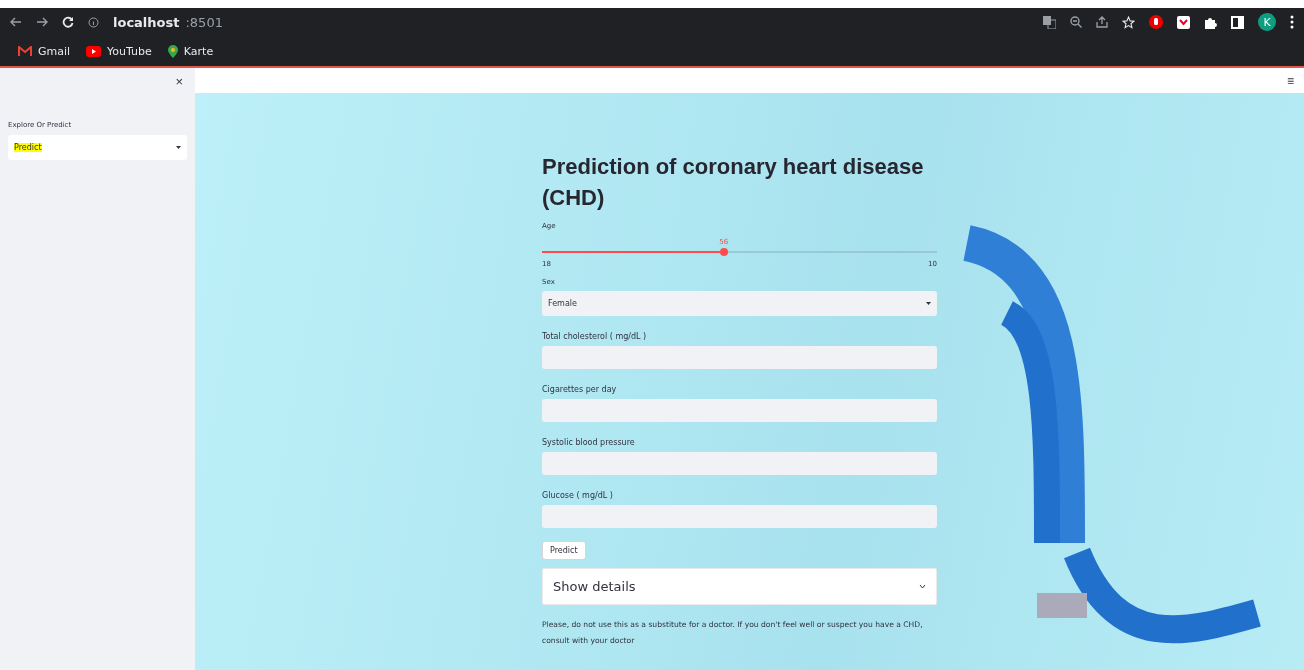 The width and height of the screenshot is (1304, 670). Describe the element at coordinates (168, 22) in the screenshot. I see `address-text: localhost :8501` at that location.